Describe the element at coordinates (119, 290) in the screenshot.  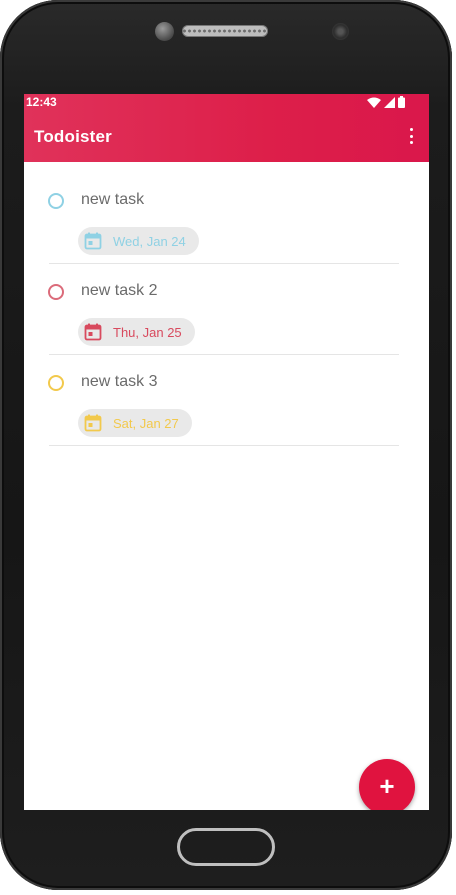
I see `task-title: new task 2` at that location.